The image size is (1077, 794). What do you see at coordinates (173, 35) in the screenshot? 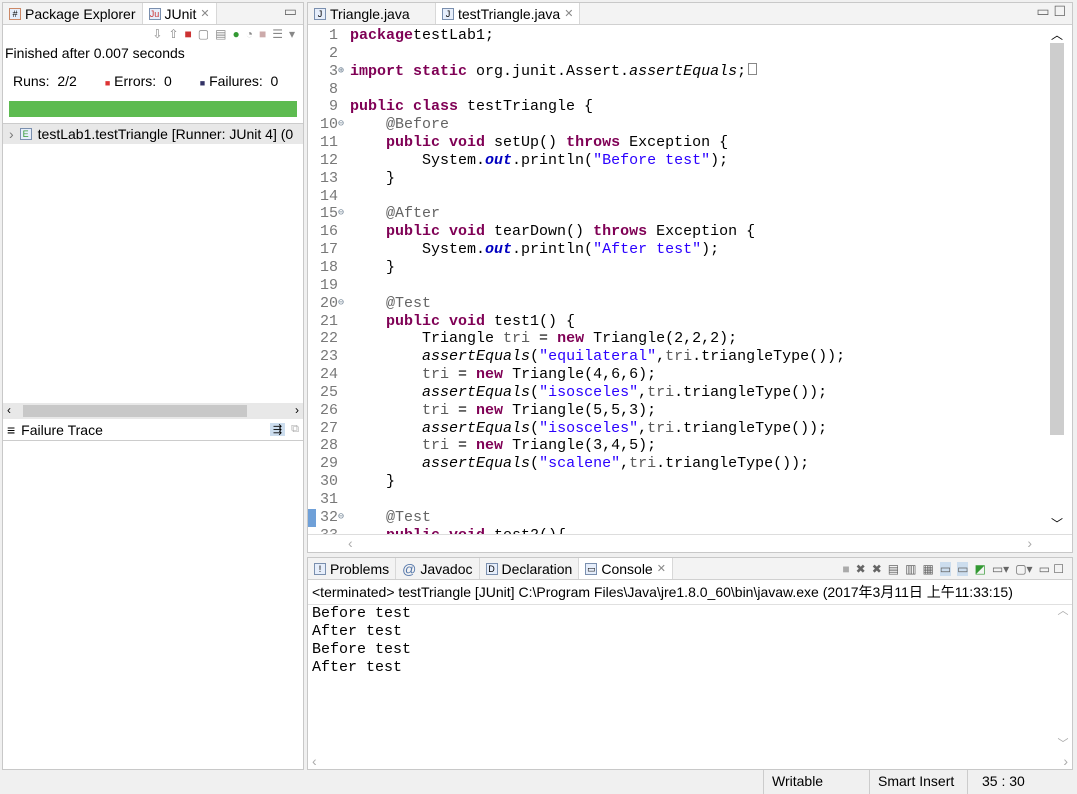
I see `previous-failure-icon: ⇧` at bounding box center [173, 35].